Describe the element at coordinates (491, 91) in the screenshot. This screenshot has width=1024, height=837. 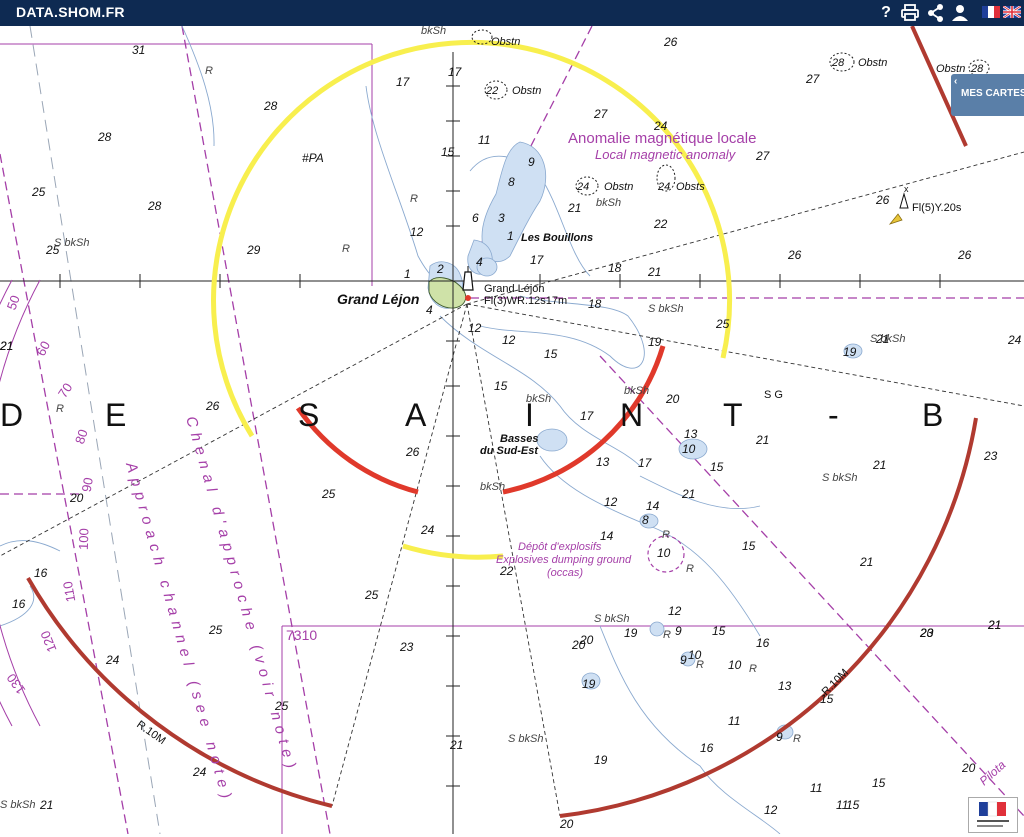
I see `obstn-num: 22` at that location.